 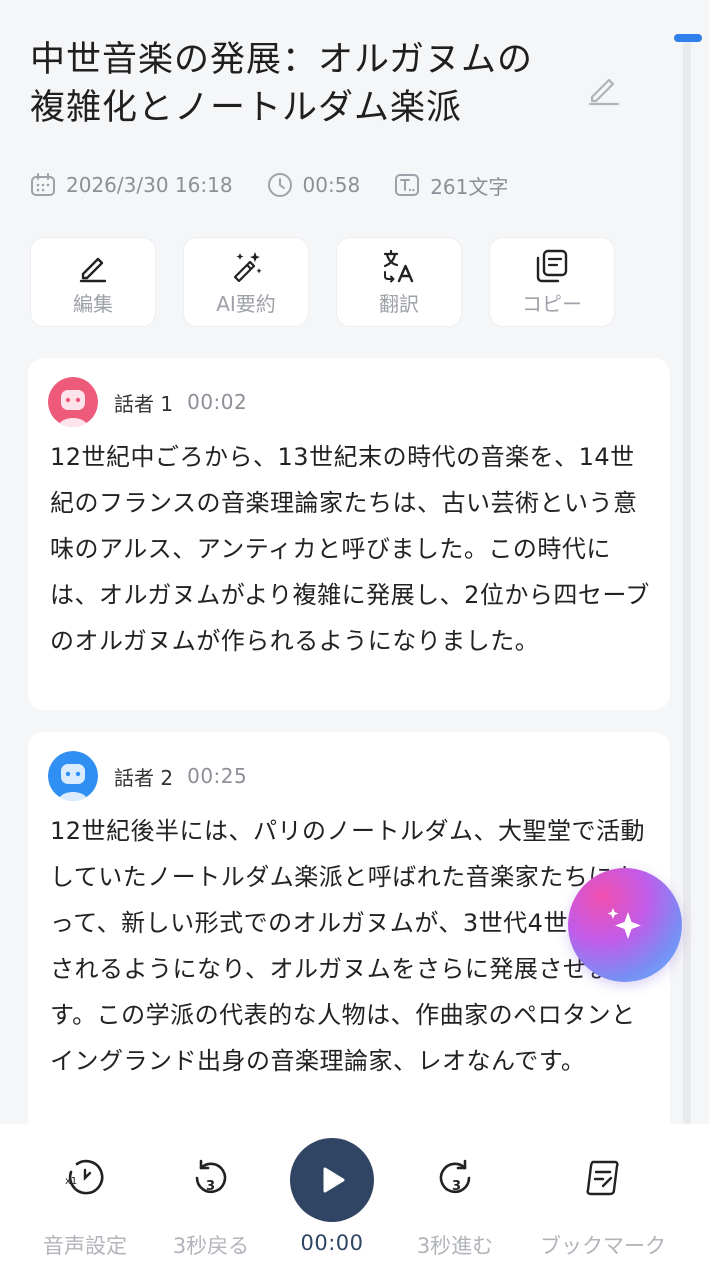 I want to click on ai-summary-button: AI要約, so click(x=246, y=282).